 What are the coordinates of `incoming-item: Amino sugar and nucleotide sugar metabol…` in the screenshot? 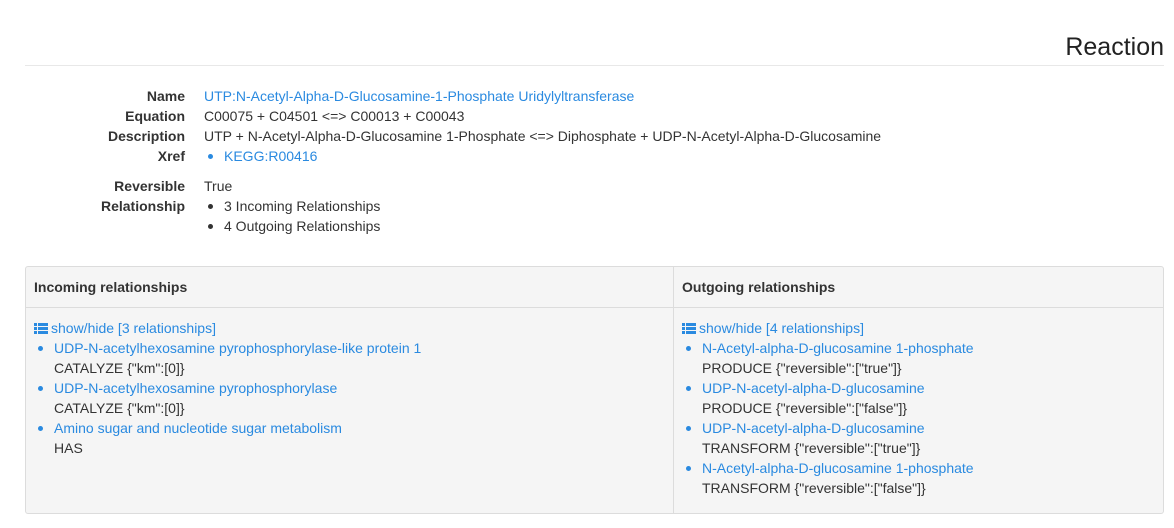 It's located at (353, 438).